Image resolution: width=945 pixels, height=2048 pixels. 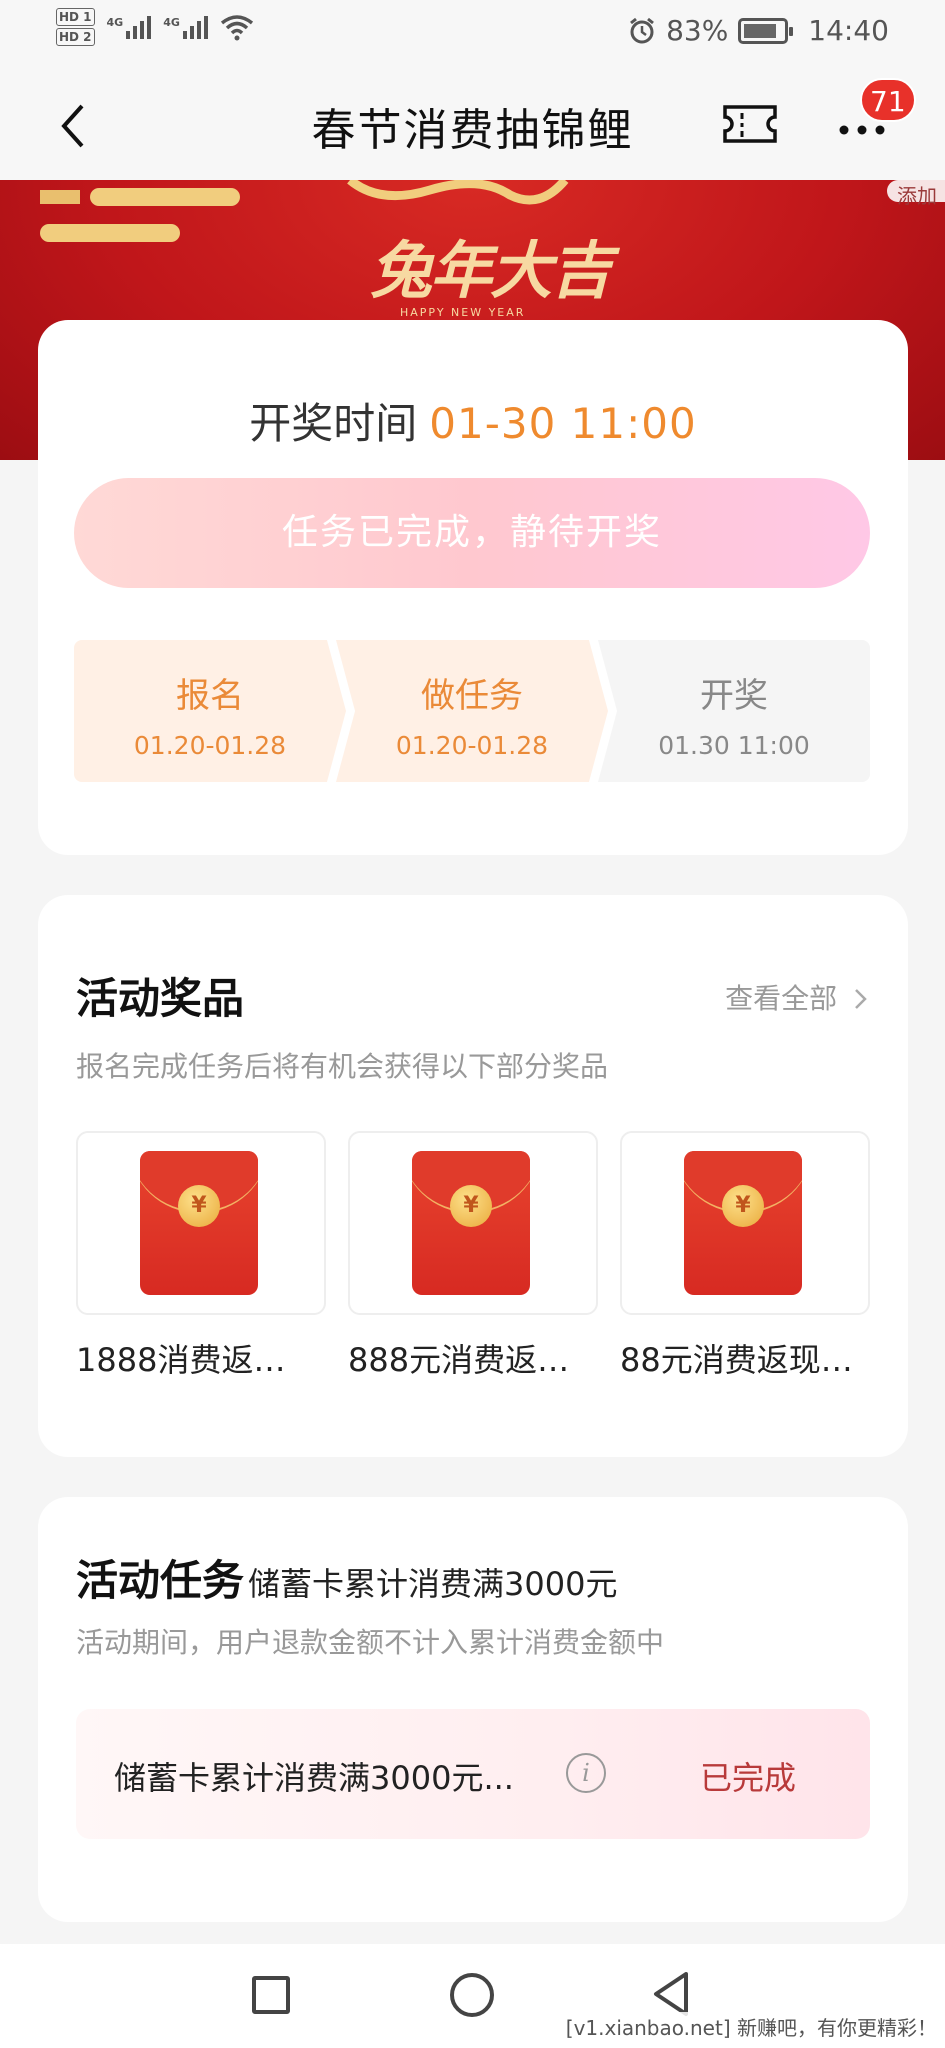 I want to click on draw-time-value: 01-30 11:00, so click(x=563, y=423).